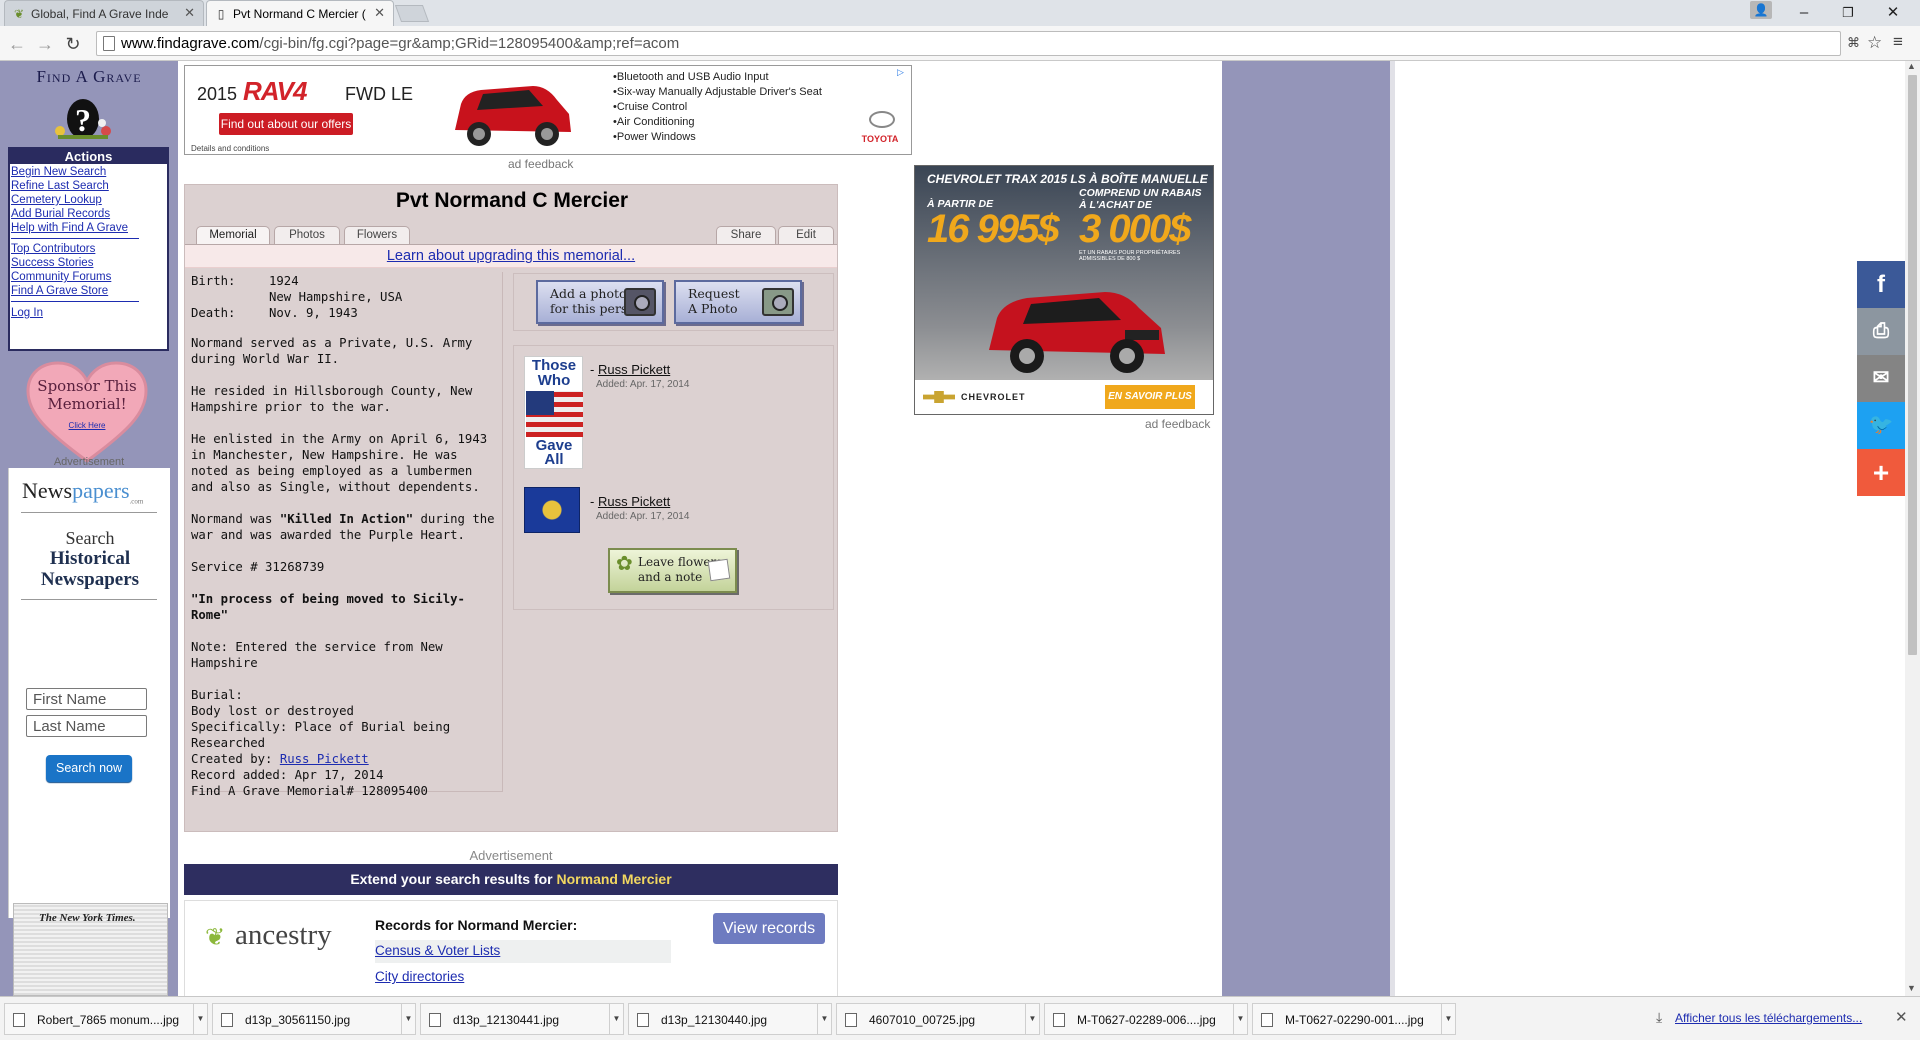 Image resolution: width=1920 pixels, height=1040 pixels. Describe the element at coordinates (806, 235) in the screenshot. I see `tab-edit: Edit` at that location.